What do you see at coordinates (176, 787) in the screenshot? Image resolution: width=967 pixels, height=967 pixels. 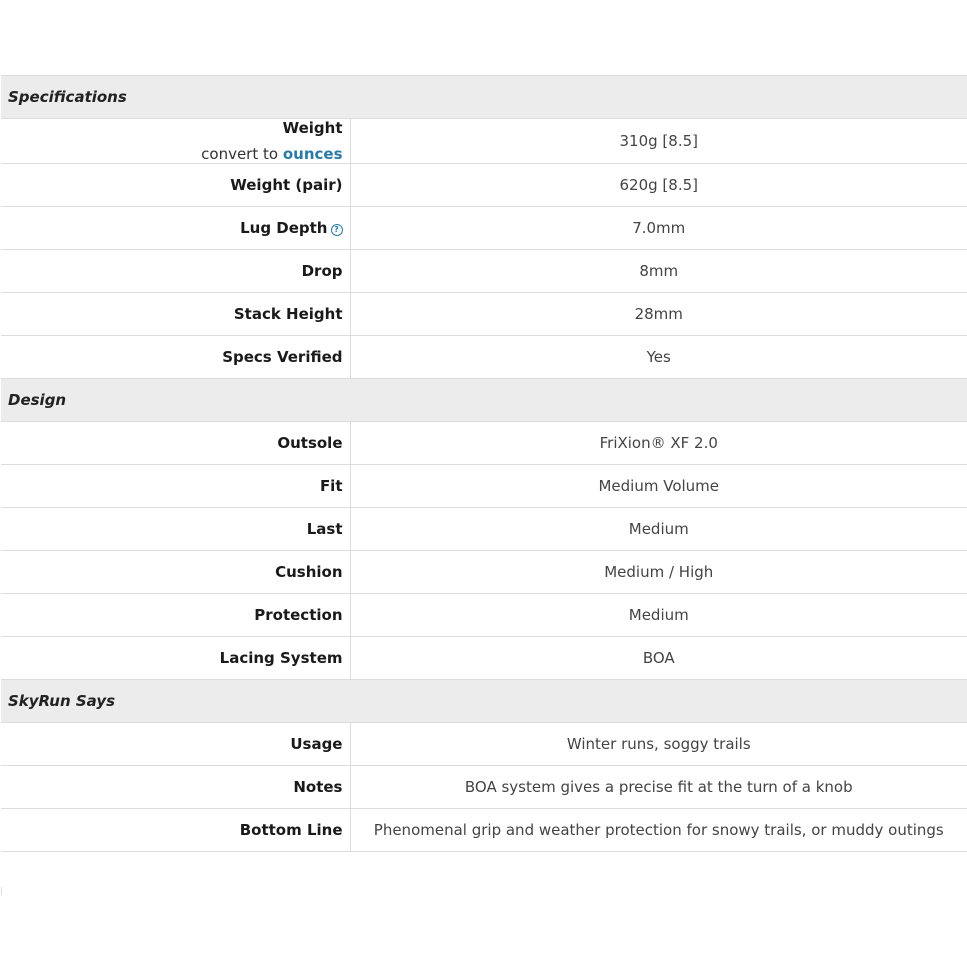 I see `row-label: Notes` at bounding box center [176, 787].